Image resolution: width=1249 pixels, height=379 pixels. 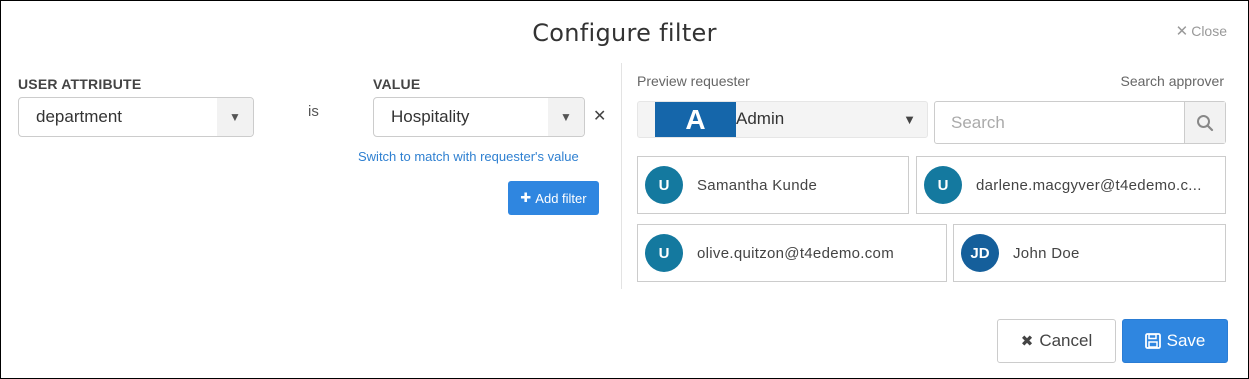 I want to click on approver-card: JD John Doe, so click(x=1089, y=253).